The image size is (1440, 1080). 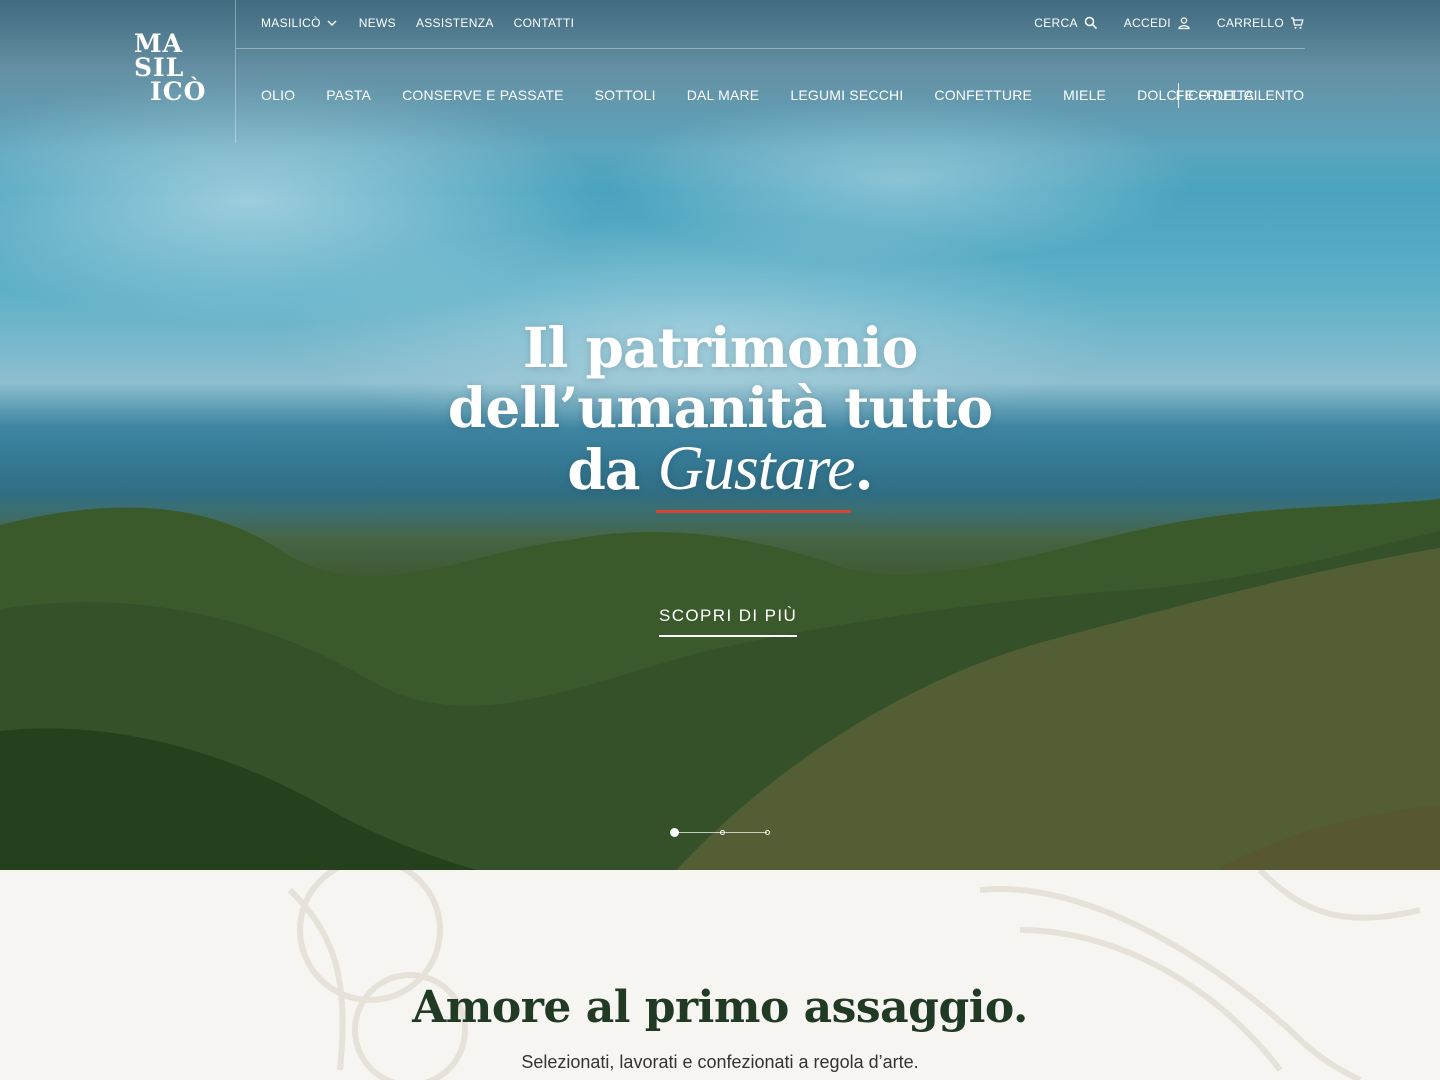 What do you see at coordinates (720, 347) in the screenshot?
I see `hero-line-1: Il patrimonio` at bounding box center [720, 347].